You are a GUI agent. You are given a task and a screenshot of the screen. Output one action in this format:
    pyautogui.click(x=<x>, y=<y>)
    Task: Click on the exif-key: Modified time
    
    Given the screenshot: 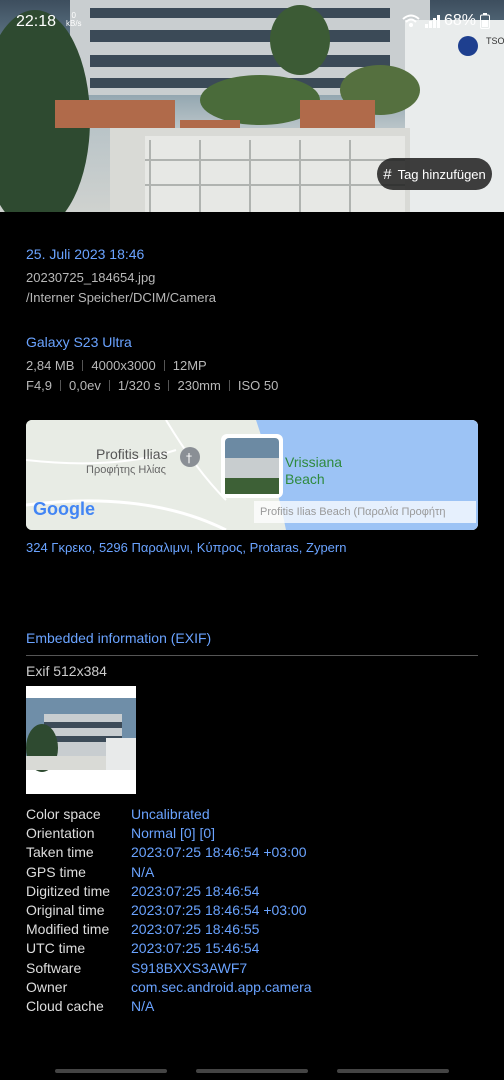 What is the action you would take?
    pyautogui.click(x=68, y=929)
    